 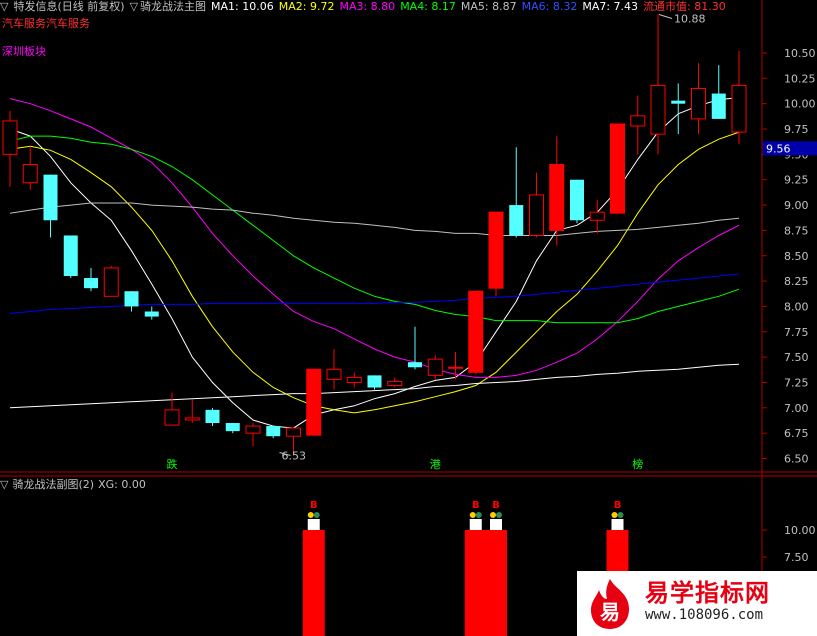 I want to click on price-tick-label: 7.75, so click(x=796, y=332).